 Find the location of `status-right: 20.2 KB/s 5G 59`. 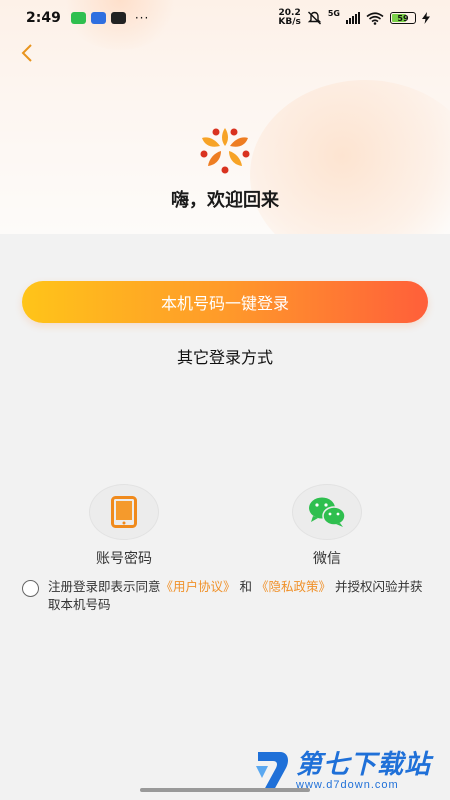

status-right: 20.2 KB/s 5G 59 is located at coordinates (354, 18).